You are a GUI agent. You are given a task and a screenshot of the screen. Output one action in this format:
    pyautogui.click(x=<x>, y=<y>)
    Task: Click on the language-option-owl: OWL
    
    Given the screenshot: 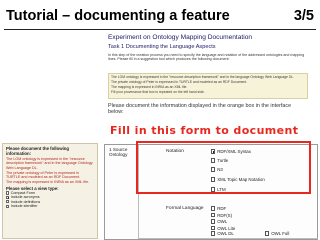 What is the action you would take?
    pyautogui.click(x=219, y=221)
    